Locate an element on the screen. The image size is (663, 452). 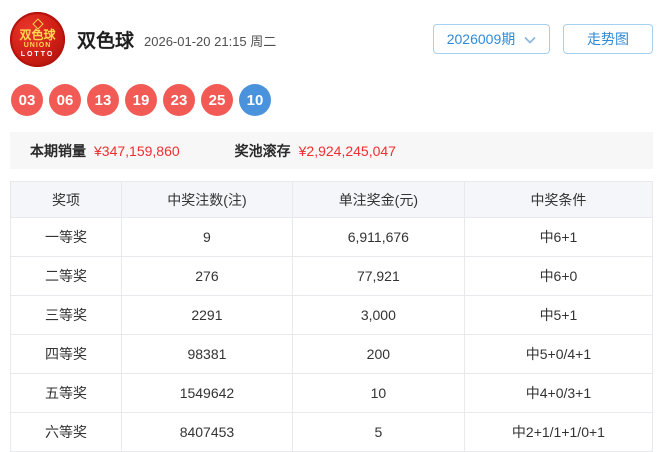
prize-cell: 二等奖 is located at coordinates (66, 276).